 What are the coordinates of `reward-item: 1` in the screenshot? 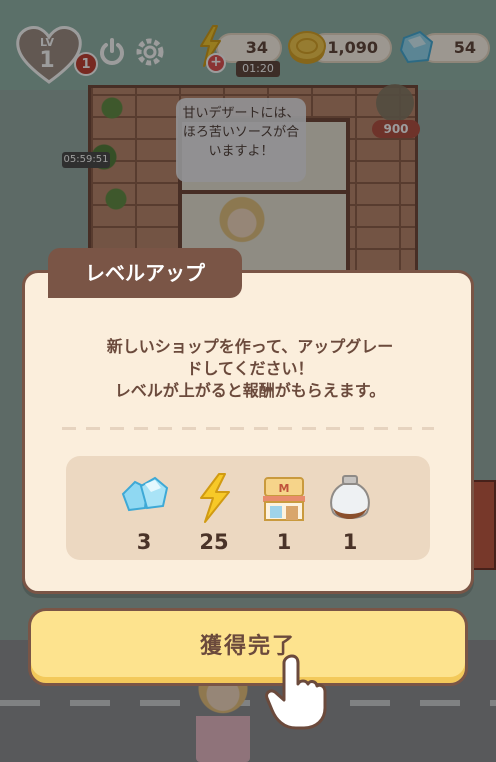 It's located at (350, 515).